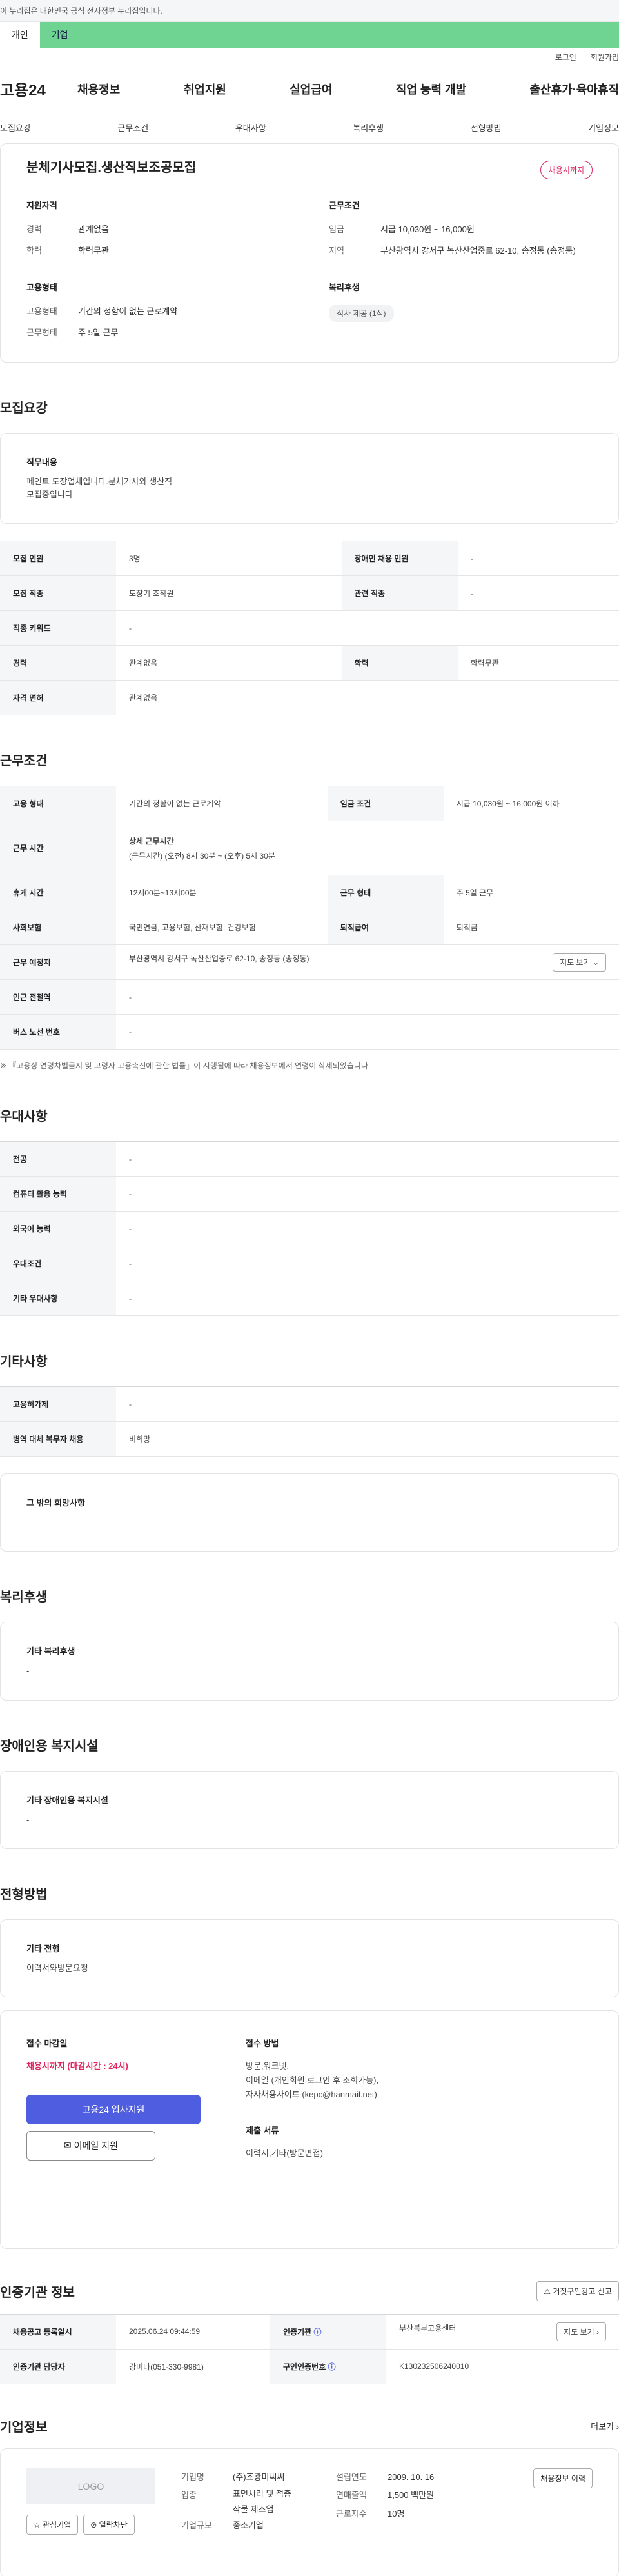 The height and width of the screenshot is (2576, 619). What do you see at coordinates (304, 2366) in the screenshot?
I see `num-label: 구인인증번호` at bounding box center [304, 2366].